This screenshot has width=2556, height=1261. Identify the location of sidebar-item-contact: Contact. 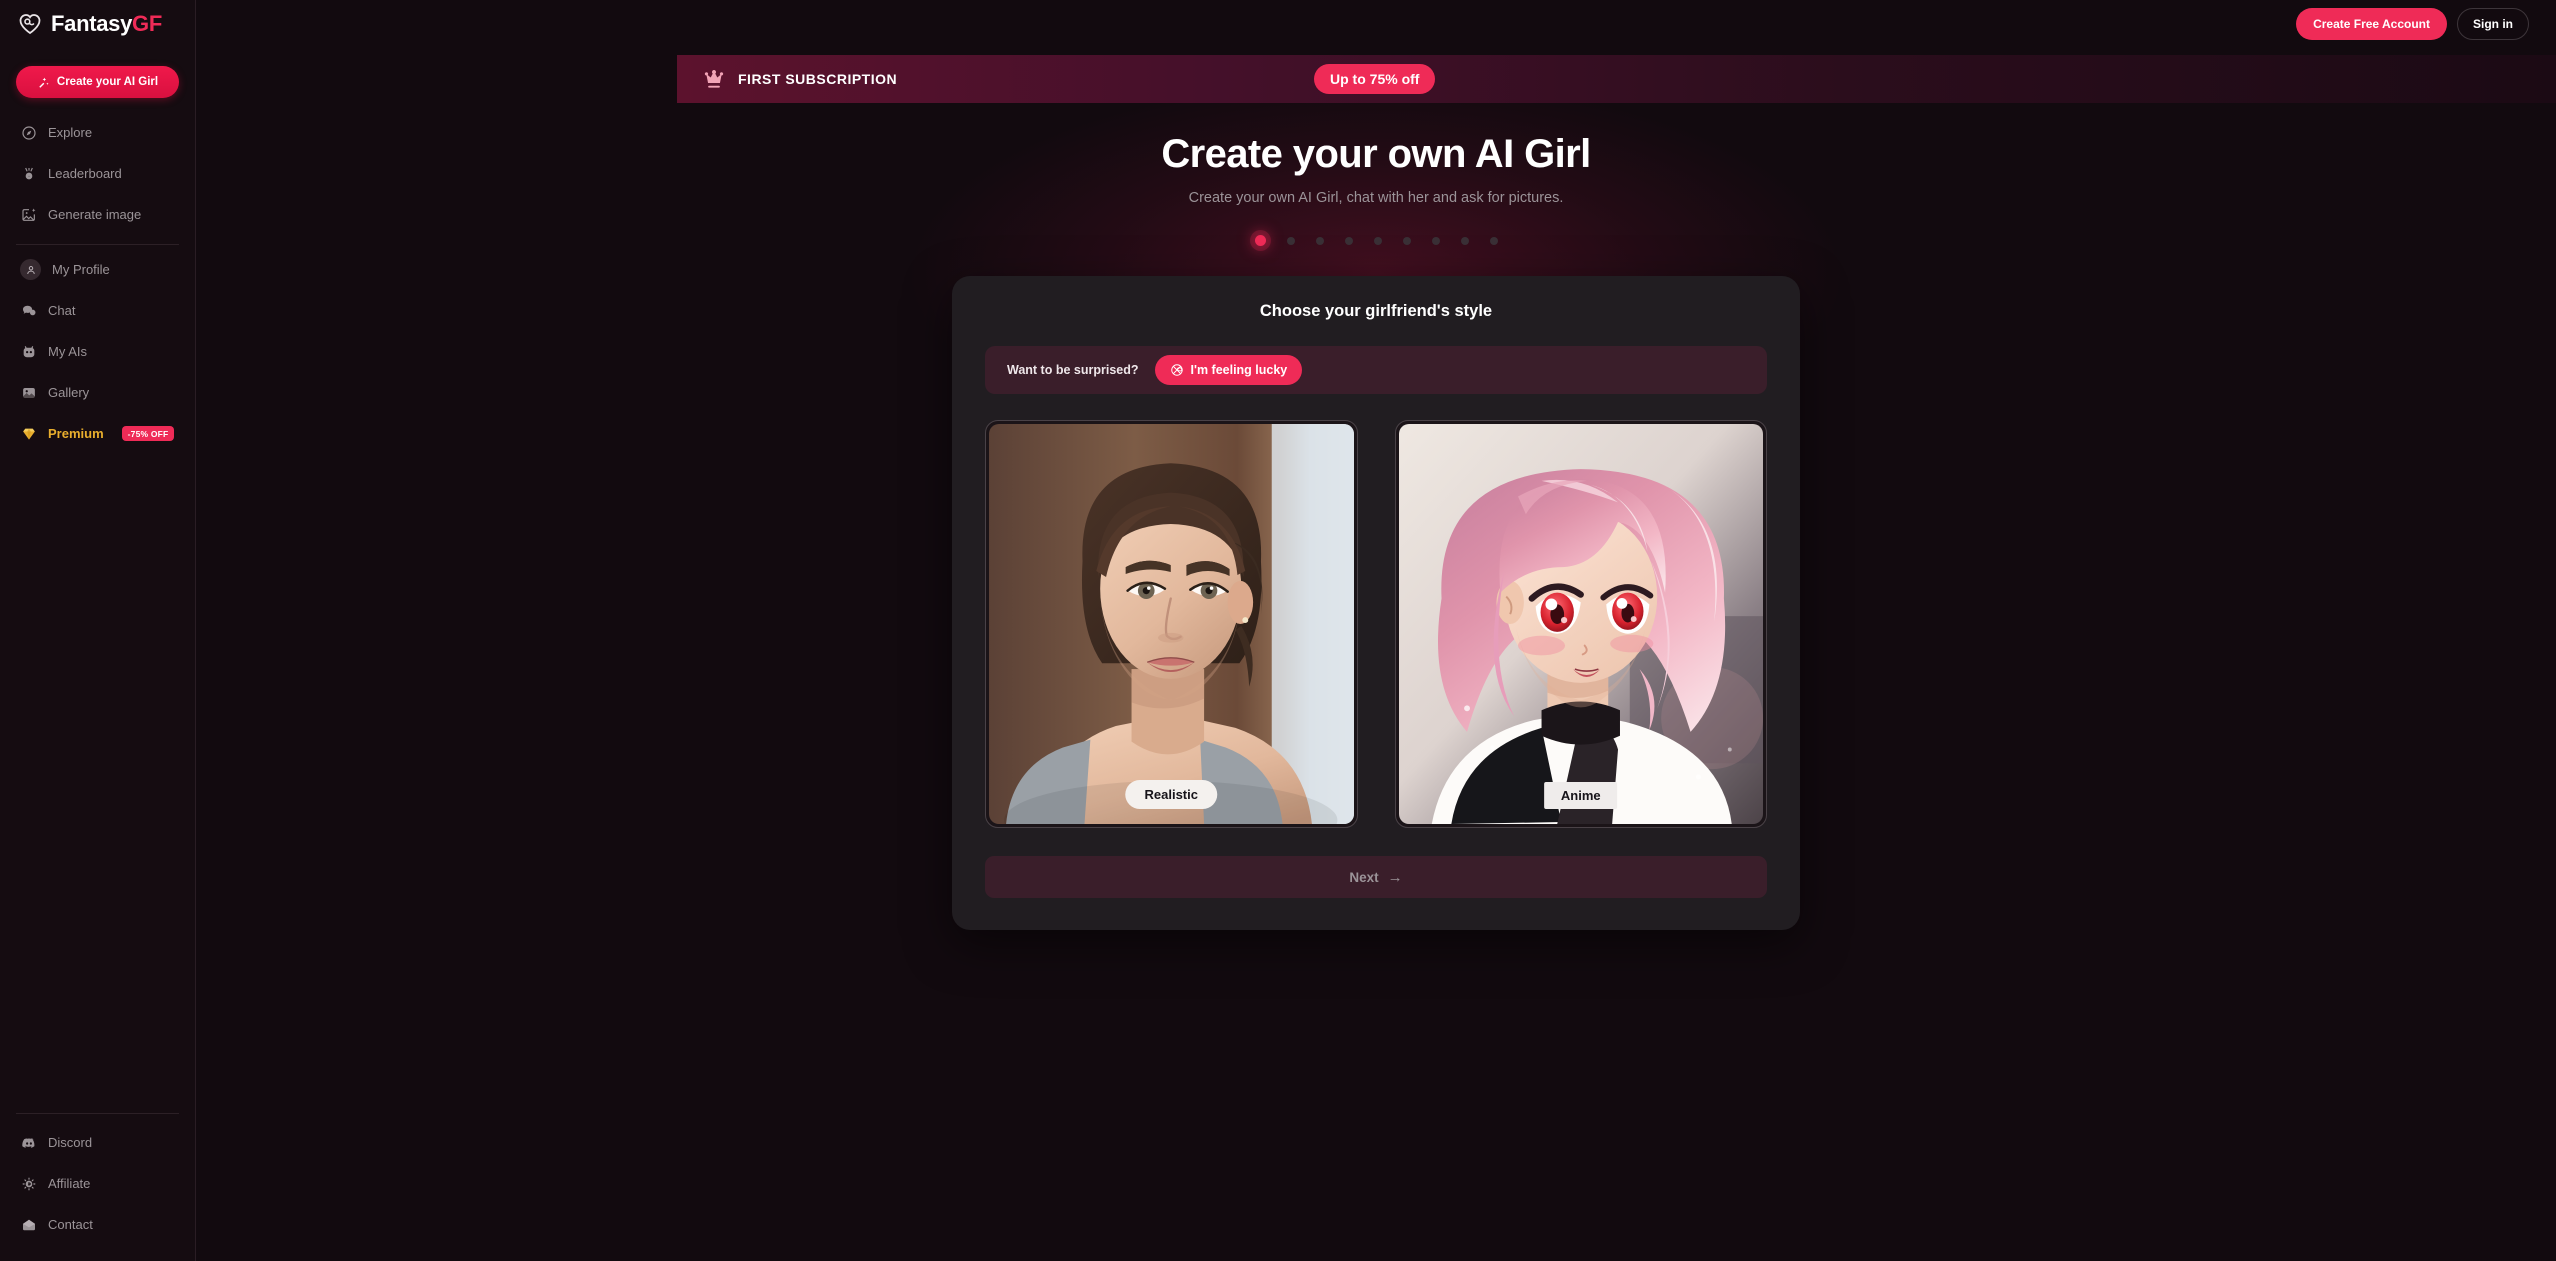
(97, 1224).